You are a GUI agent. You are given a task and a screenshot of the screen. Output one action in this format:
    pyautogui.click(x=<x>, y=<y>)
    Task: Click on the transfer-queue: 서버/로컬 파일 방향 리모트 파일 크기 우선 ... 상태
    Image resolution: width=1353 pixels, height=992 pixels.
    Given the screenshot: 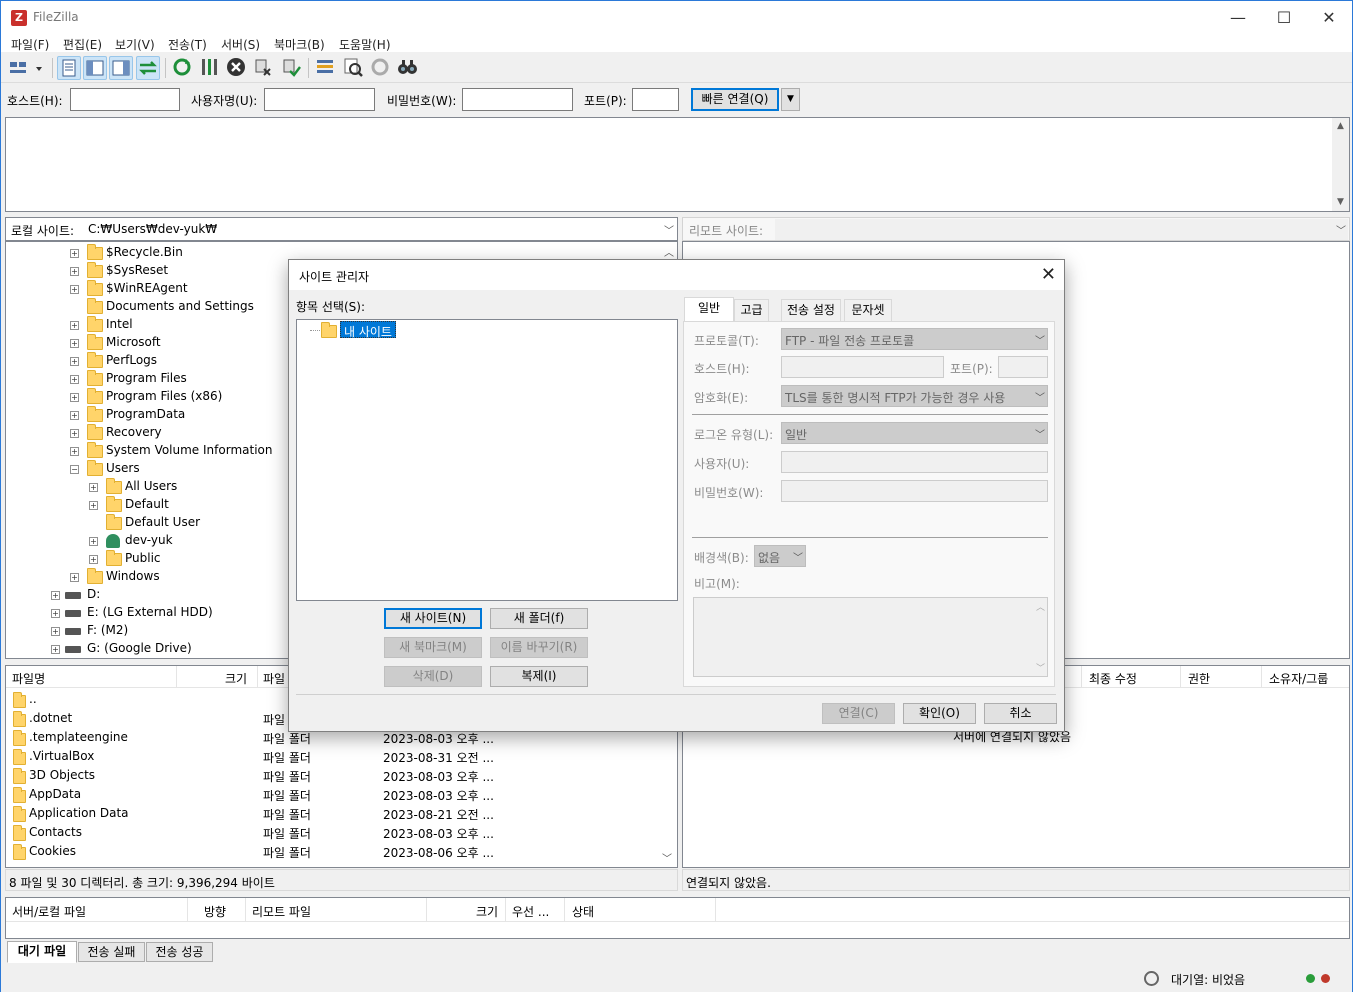 What is the action you would take?
    pyautogui.click(x=677, y=918)
    